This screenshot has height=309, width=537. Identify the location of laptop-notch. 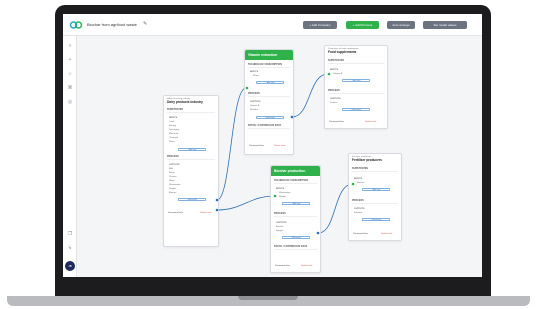
(268, 298).